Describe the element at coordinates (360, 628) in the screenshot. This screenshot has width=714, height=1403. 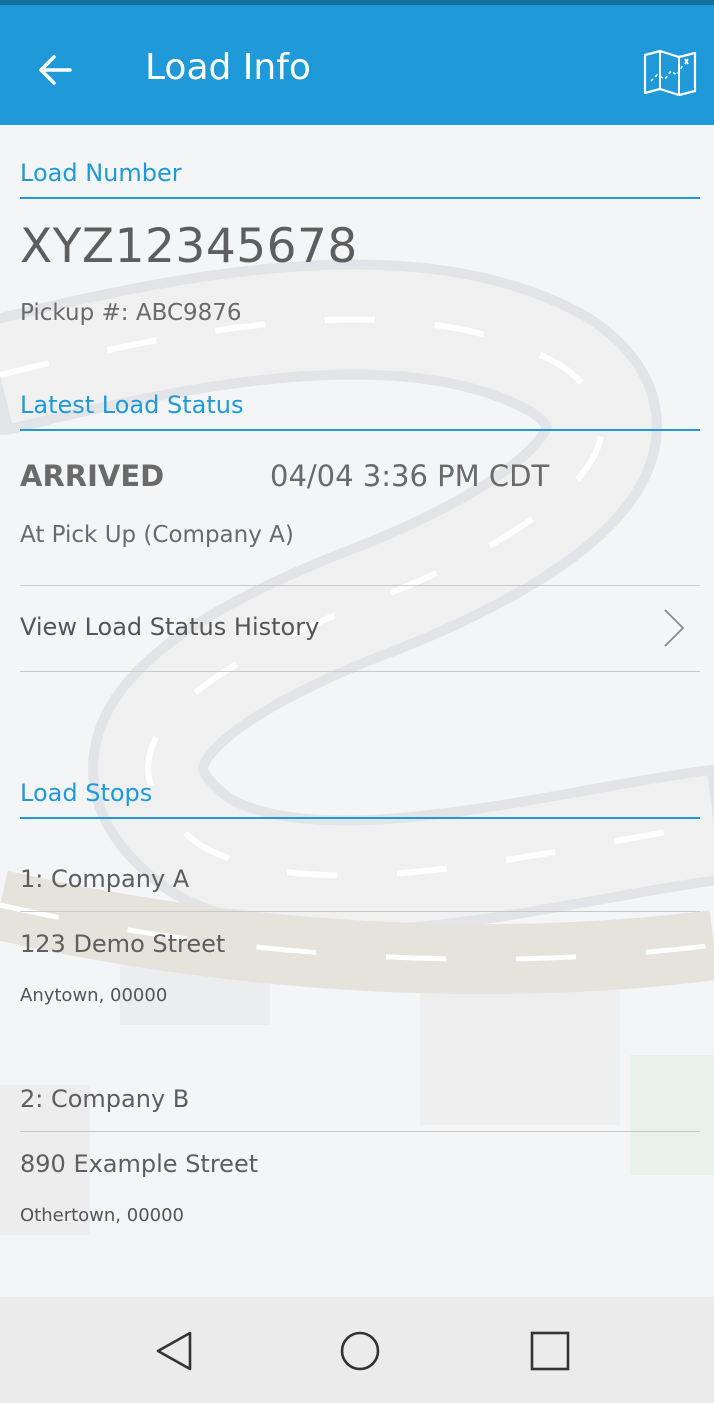
I see `view-status-history-link: View Load Status History` at that location.